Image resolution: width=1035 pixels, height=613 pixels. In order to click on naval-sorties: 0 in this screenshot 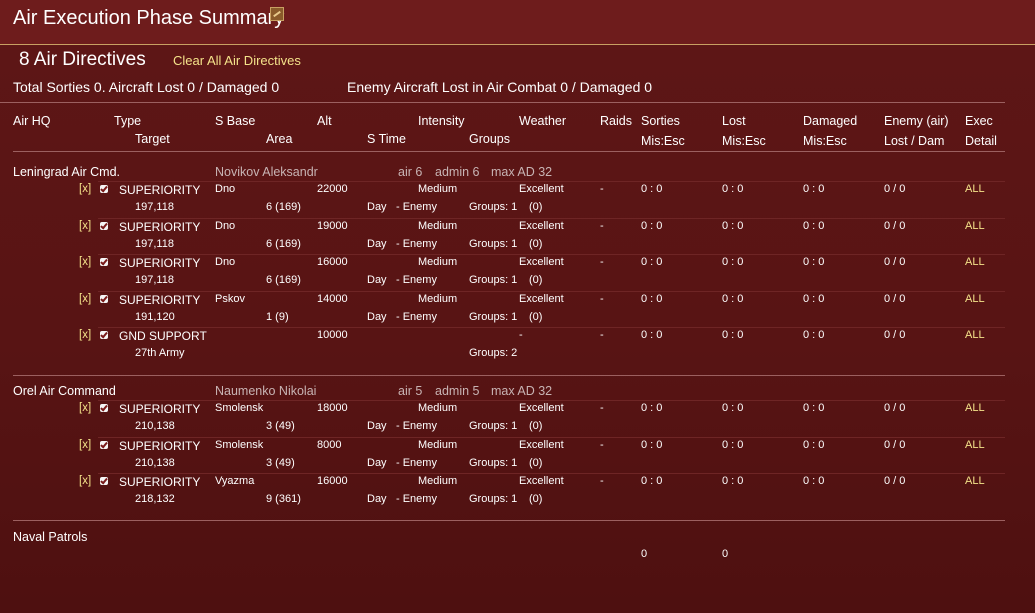, I will do `click(644, 554)`.